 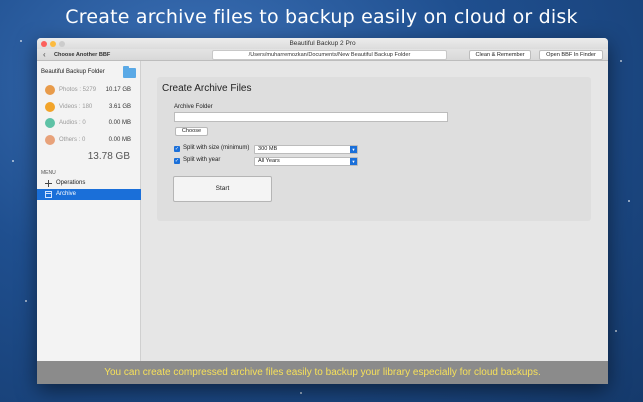 I want to click on stat-label: Audios : 0, so click(x=72, y=123).